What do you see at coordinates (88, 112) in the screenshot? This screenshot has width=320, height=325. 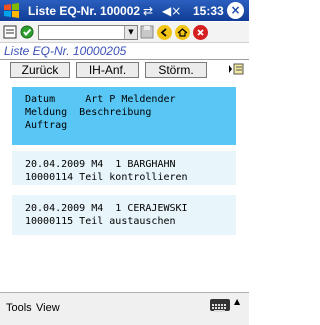 I see `header-line-2: Meldung Beschreibung` at bounding box center [88, 112].